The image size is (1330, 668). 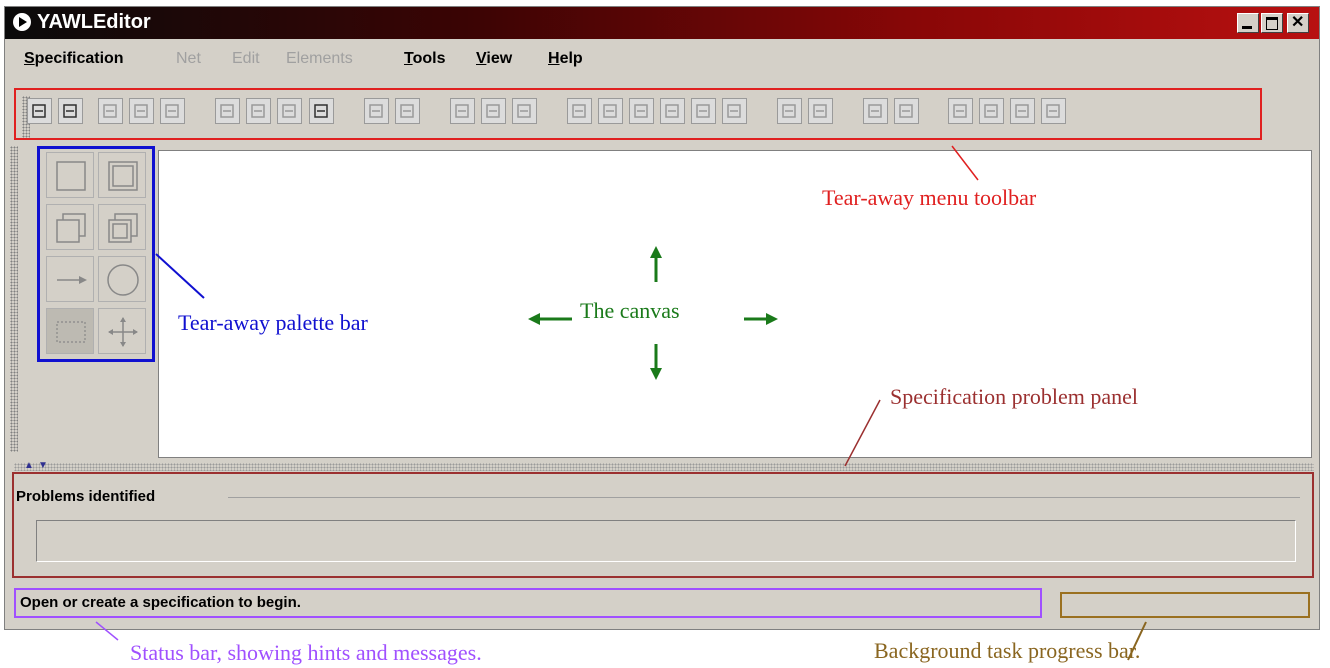 What do you see at coordinates (1137, 641) in the screenshot?
I see `progress-callout-line` at bounding box center [1137, 641].